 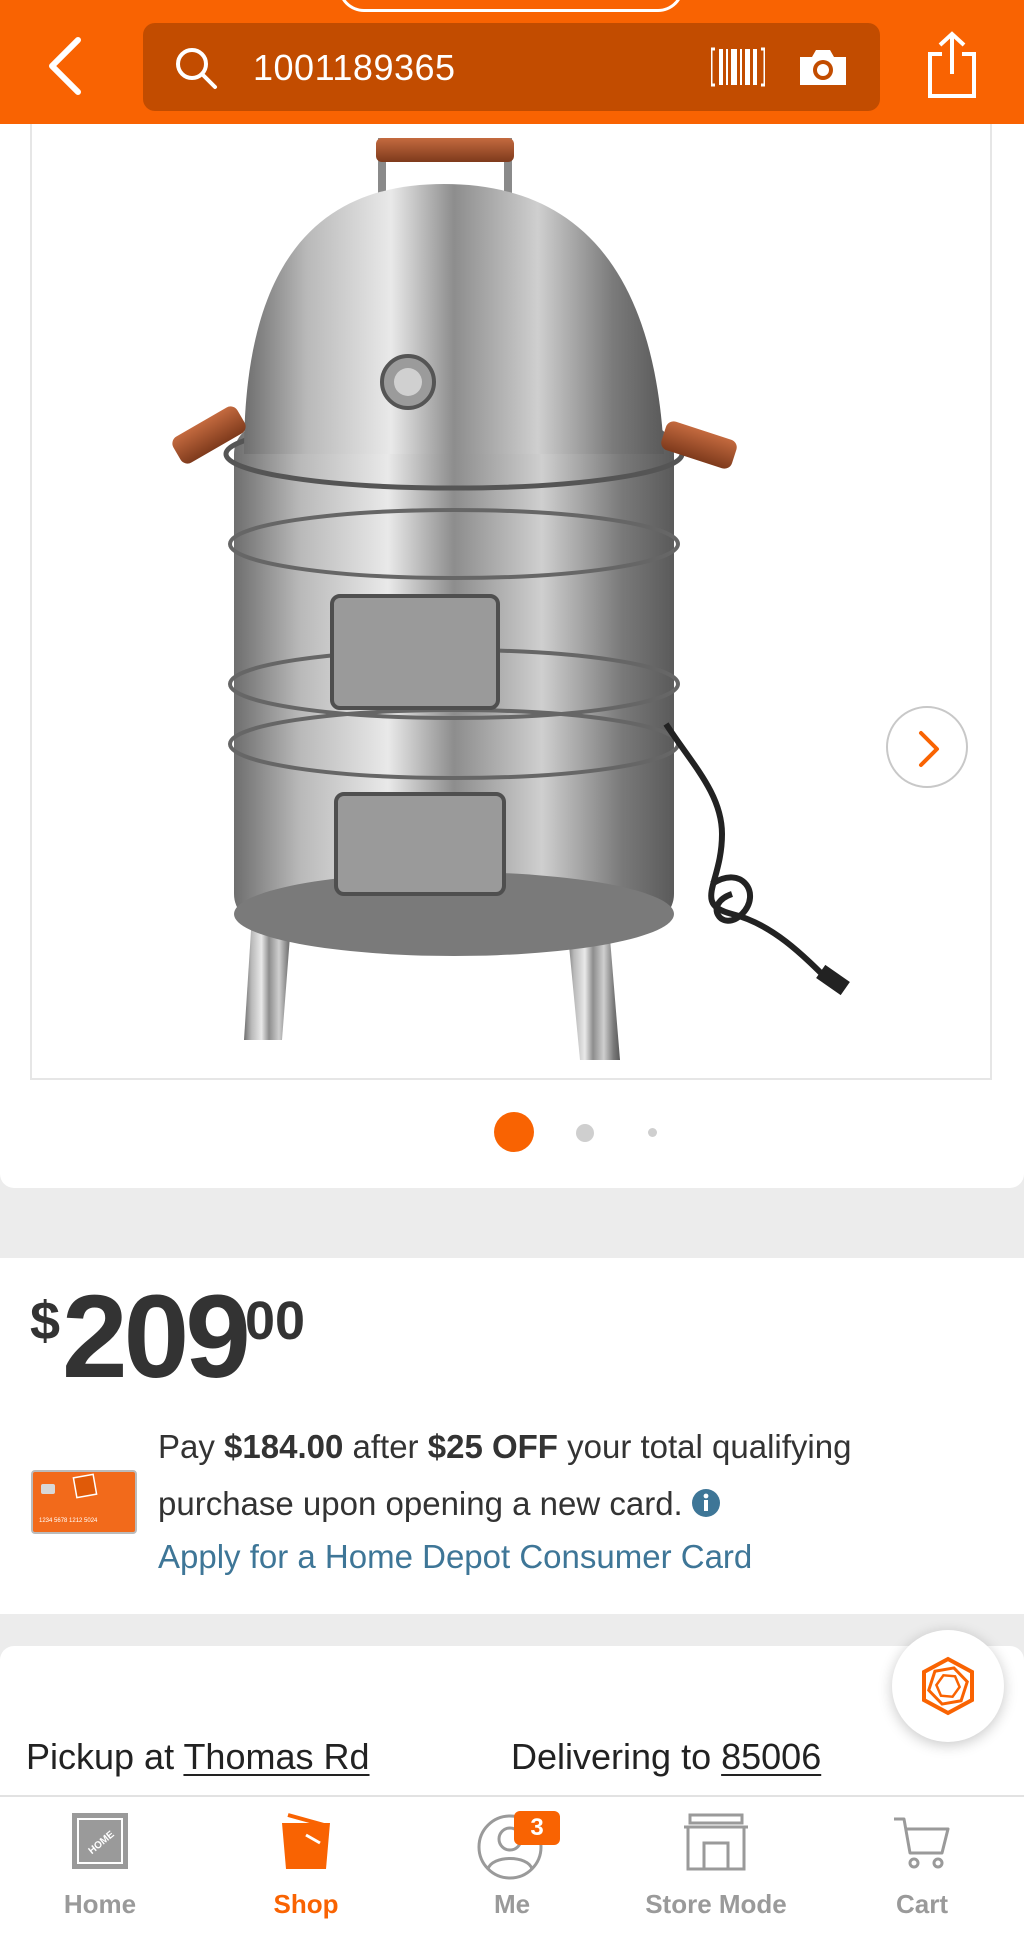 I want to click on store-icon, so click(x=716, y=1842).